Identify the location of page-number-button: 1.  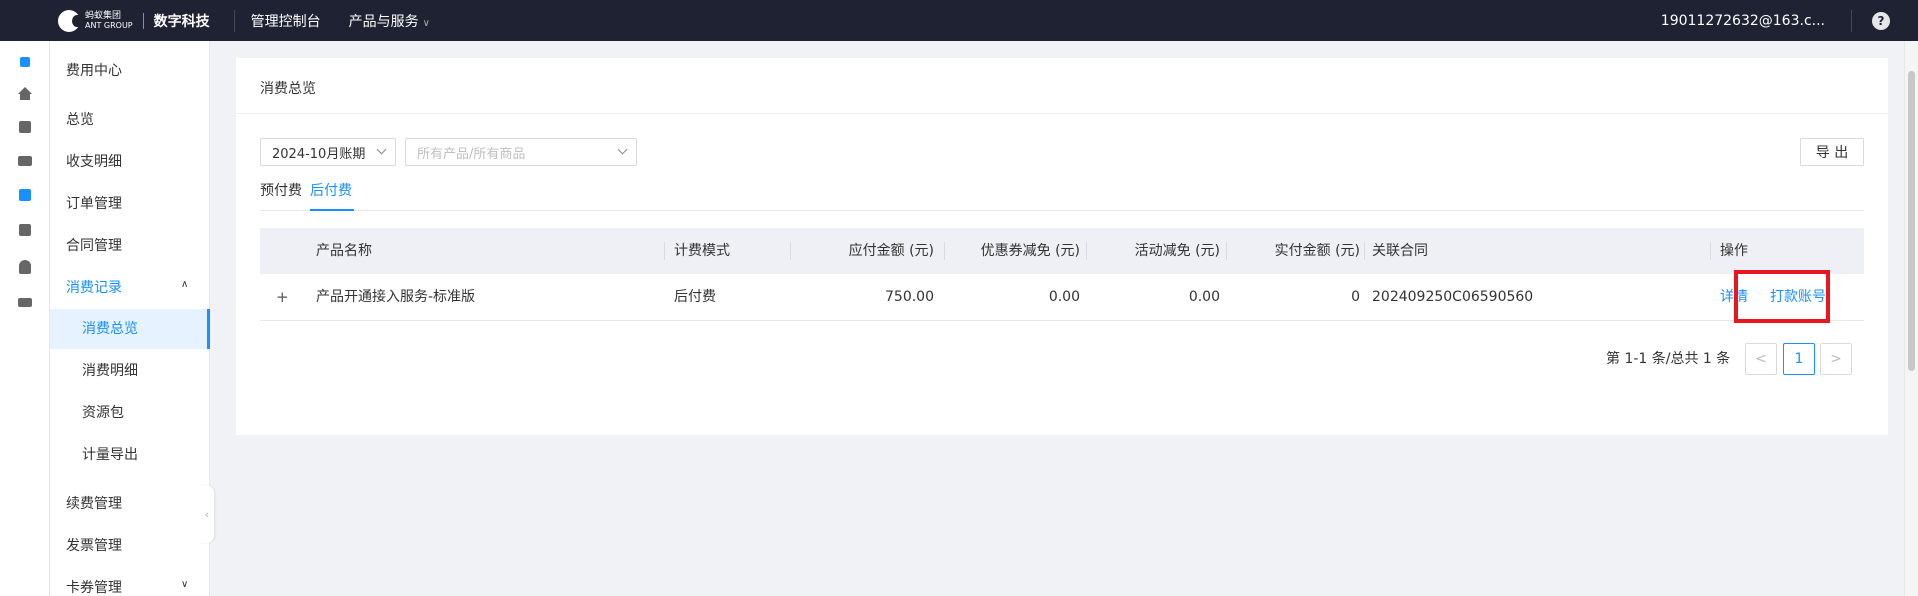
(1799, 359).